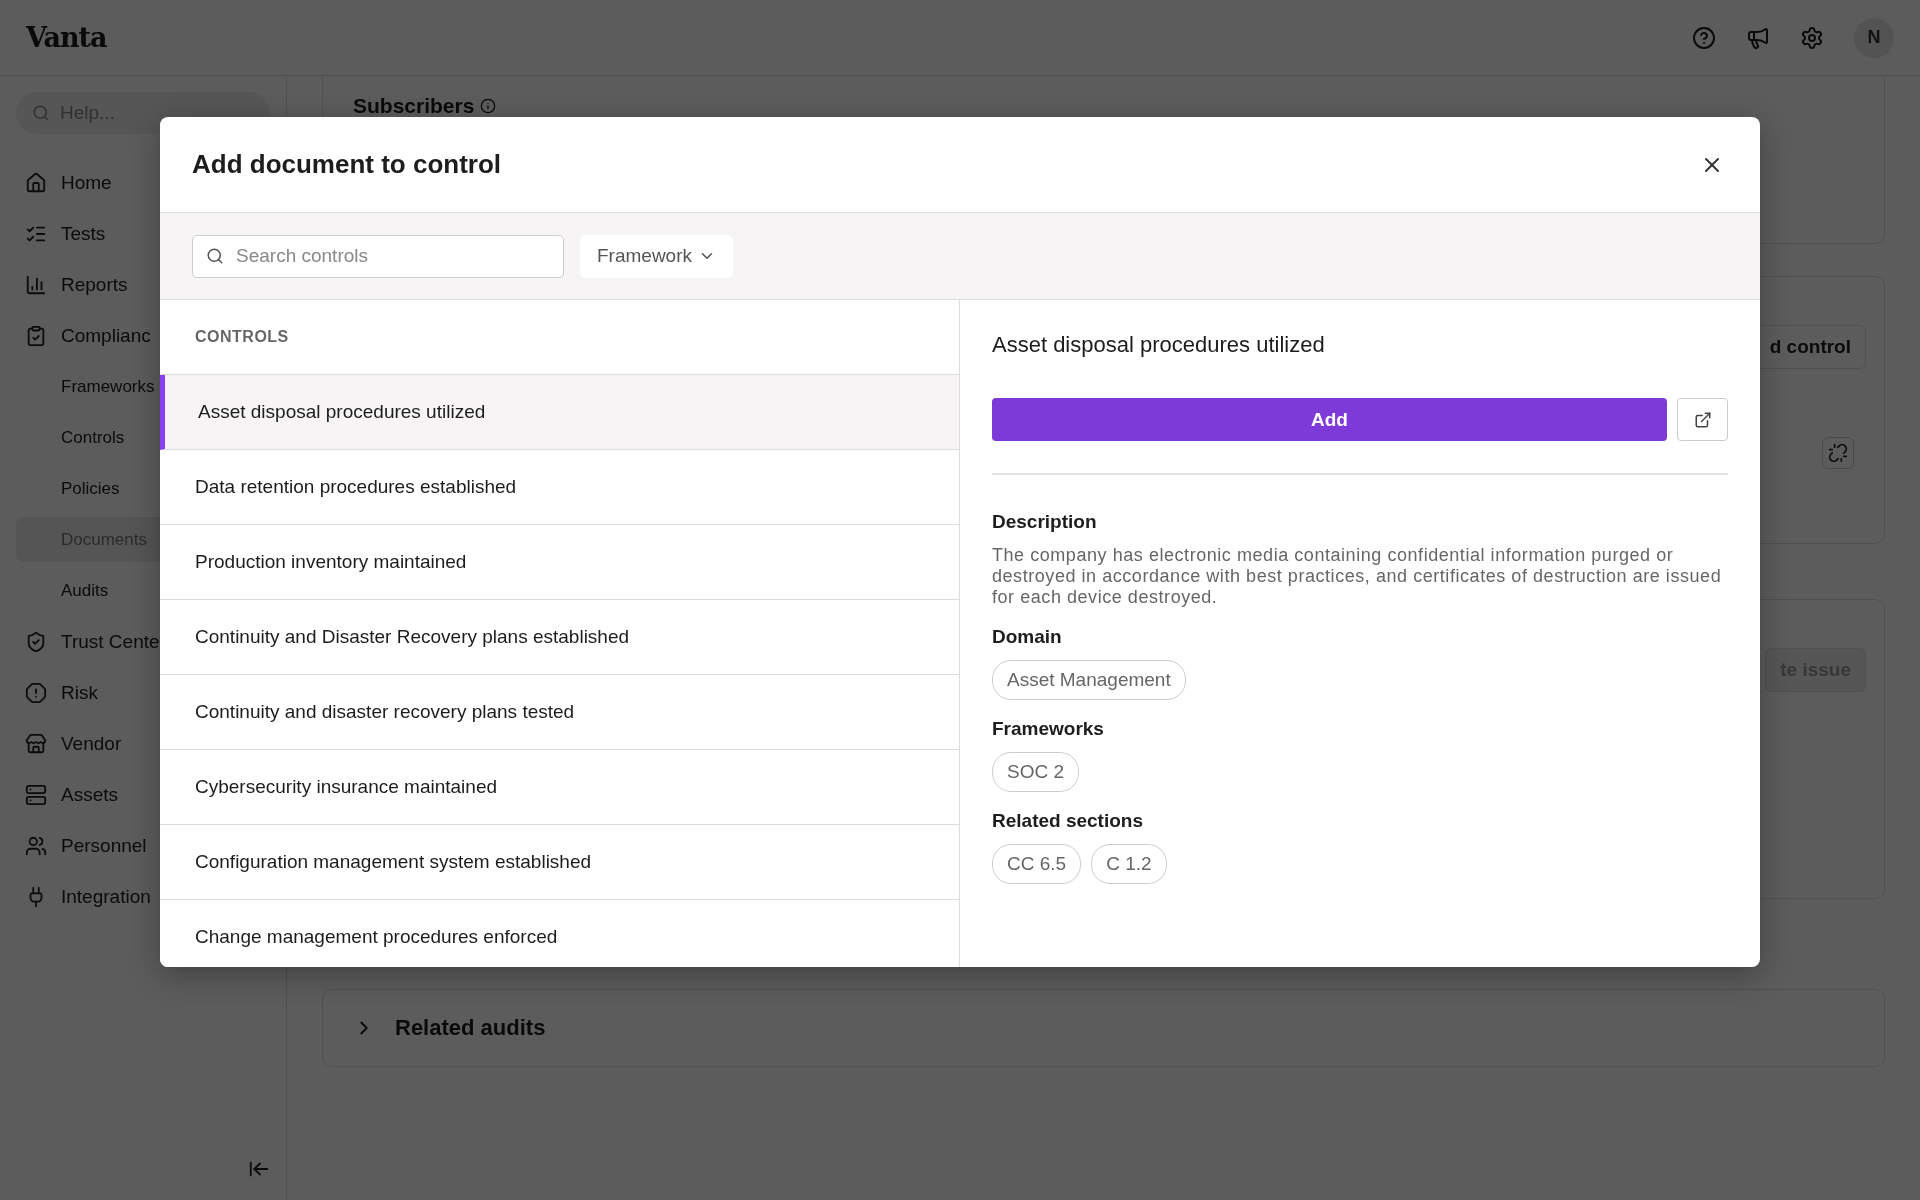 The width and height of the screenshot is (1920, 1200). Describe the element at coordinates (559, 712) in the screenshot. I see `control-row: Continuity and disaster recovery plans tested` at that location.